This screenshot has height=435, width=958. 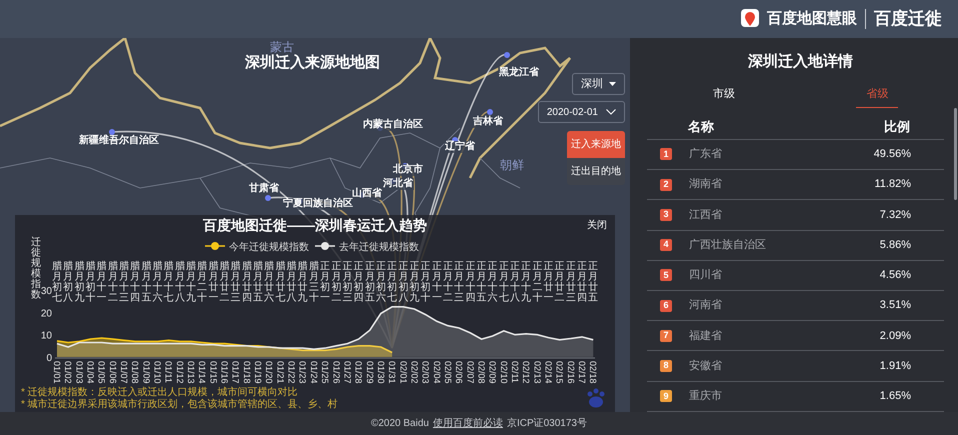 I want to click on axis-tick-label: 02/05, so click(x=447, y=372).